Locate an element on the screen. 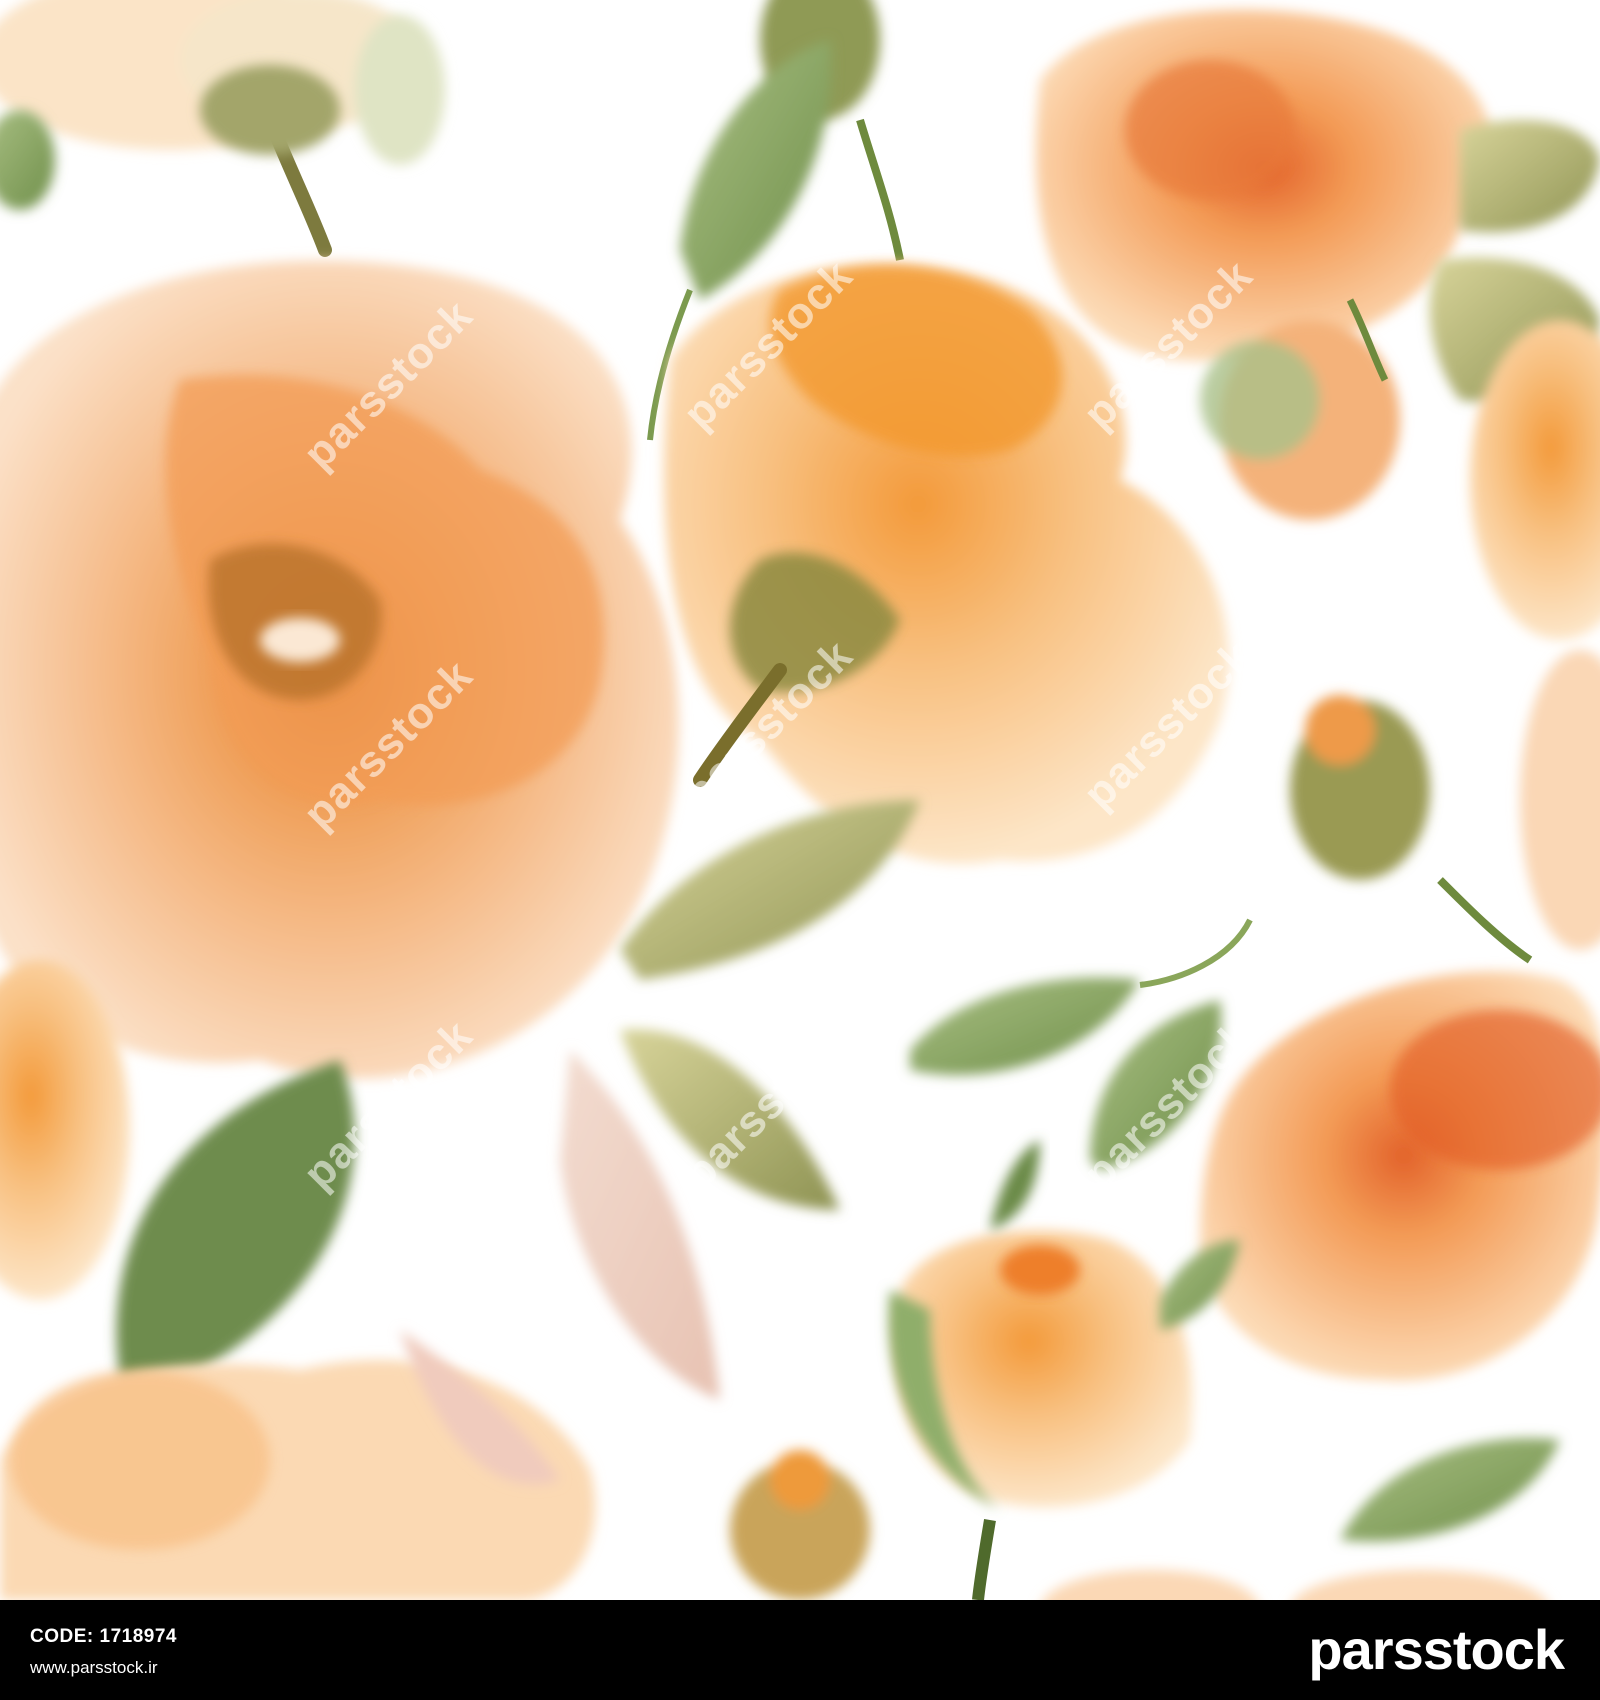  rose-edge-bottom-center is located at coordinates (1150, 1585).